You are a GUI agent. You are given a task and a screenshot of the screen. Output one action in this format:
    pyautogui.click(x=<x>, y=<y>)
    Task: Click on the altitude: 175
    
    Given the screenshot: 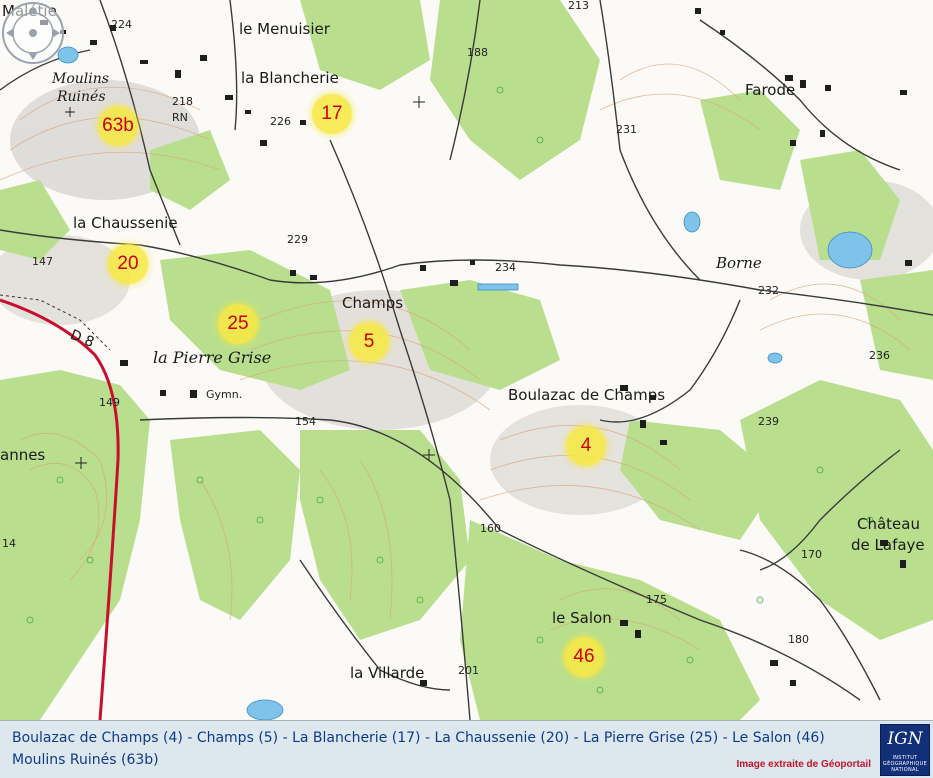 What is the action you would take?
    pyautogui.click(x=656, y=599)
    